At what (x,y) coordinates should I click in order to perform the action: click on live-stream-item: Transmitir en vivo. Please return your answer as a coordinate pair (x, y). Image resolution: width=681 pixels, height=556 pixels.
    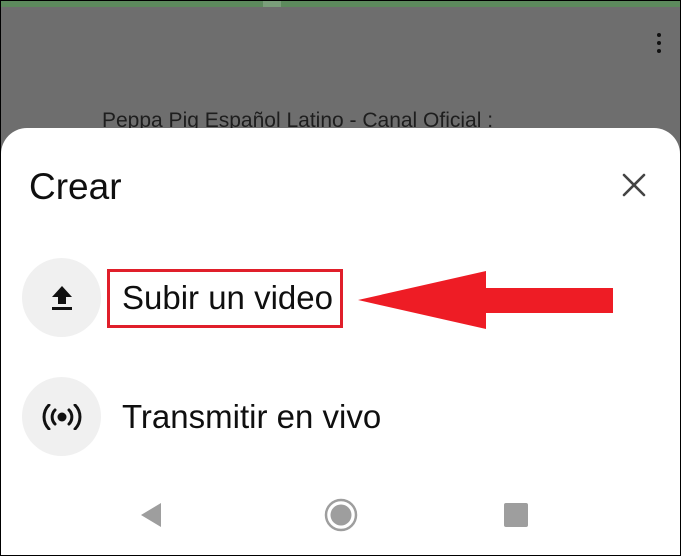
    Looking at the image, I should click on (342, 417).